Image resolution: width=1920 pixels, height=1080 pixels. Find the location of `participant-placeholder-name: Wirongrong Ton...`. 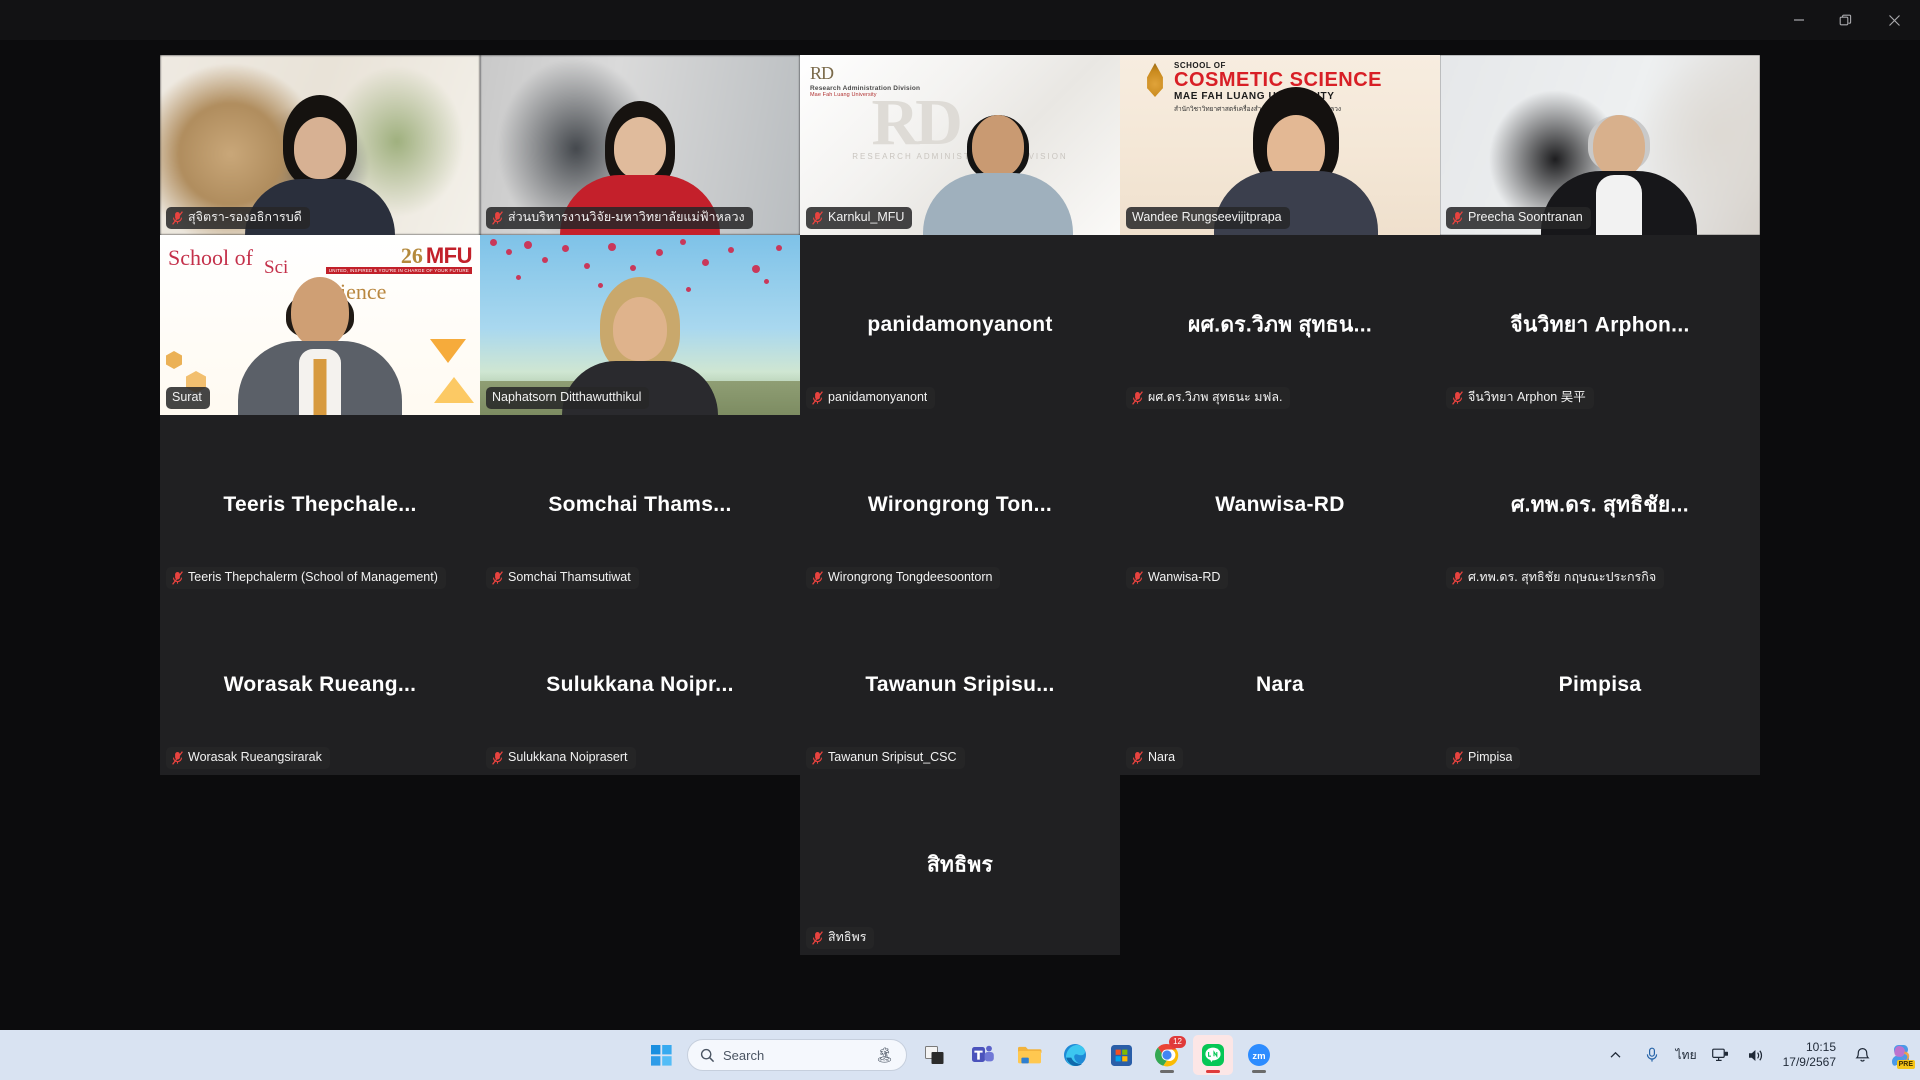

participant-placeholder-name: Wirongrong Ton... is located at coordinates (960, 504).